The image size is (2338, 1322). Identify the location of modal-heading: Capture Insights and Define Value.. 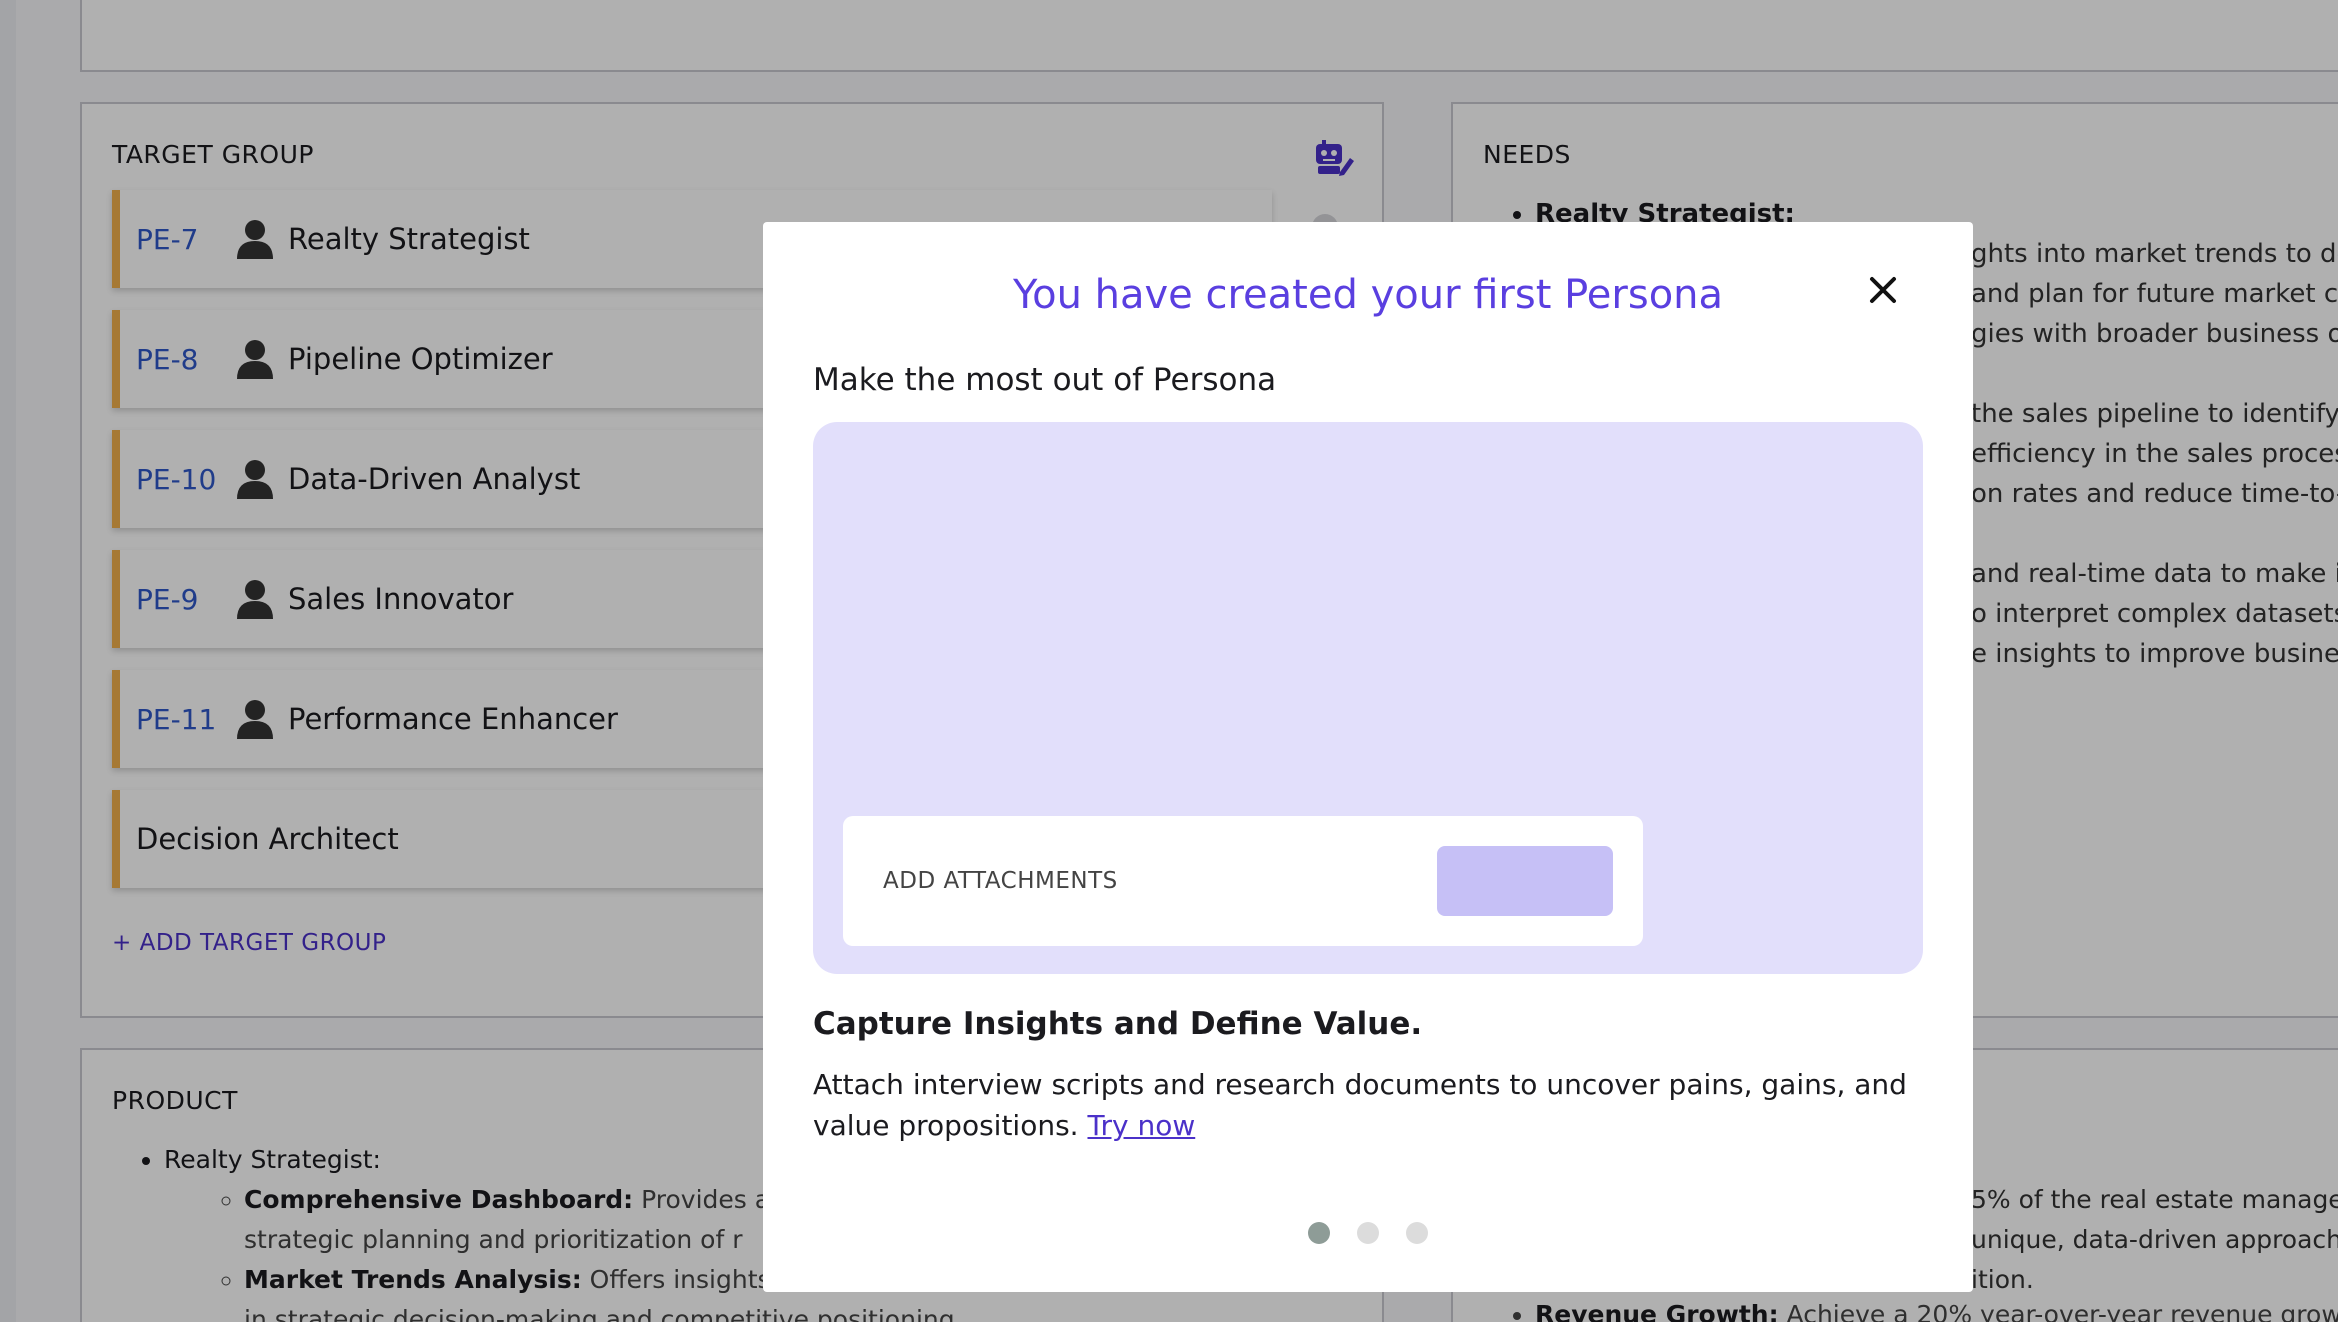
(1118, 1024).